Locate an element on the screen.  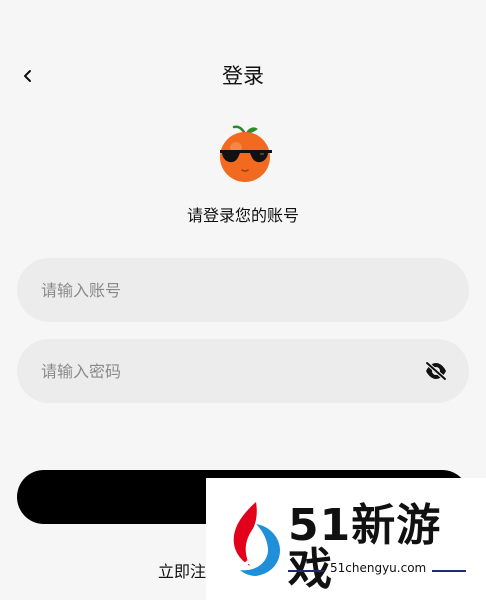
account-field is located at coordinates (243, 290).